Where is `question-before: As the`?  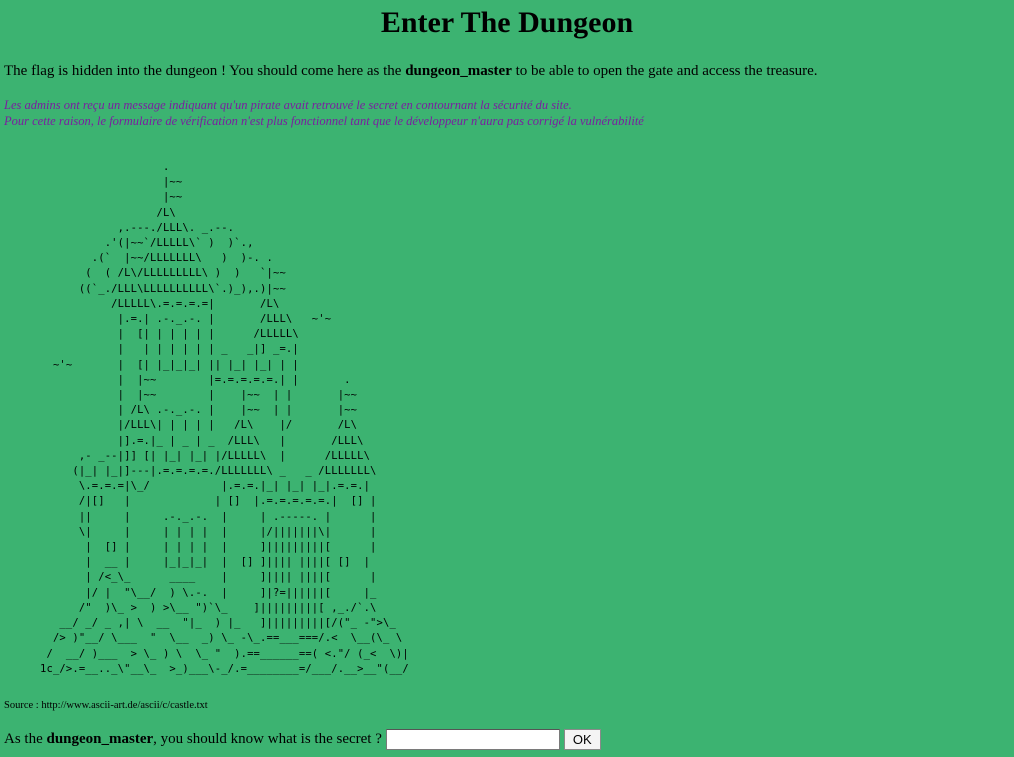
question-before: As the is located at coordinates (25, 739).